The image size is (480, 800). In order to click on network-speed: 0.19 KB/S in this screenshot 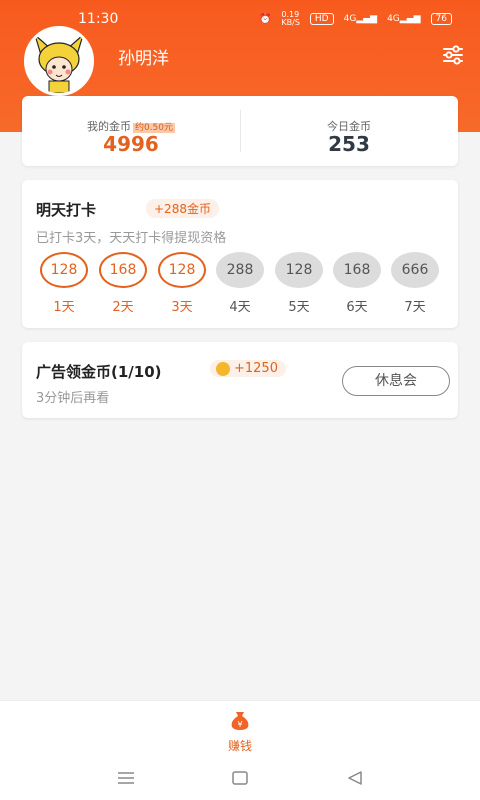, I will do `click(290, 18)`.